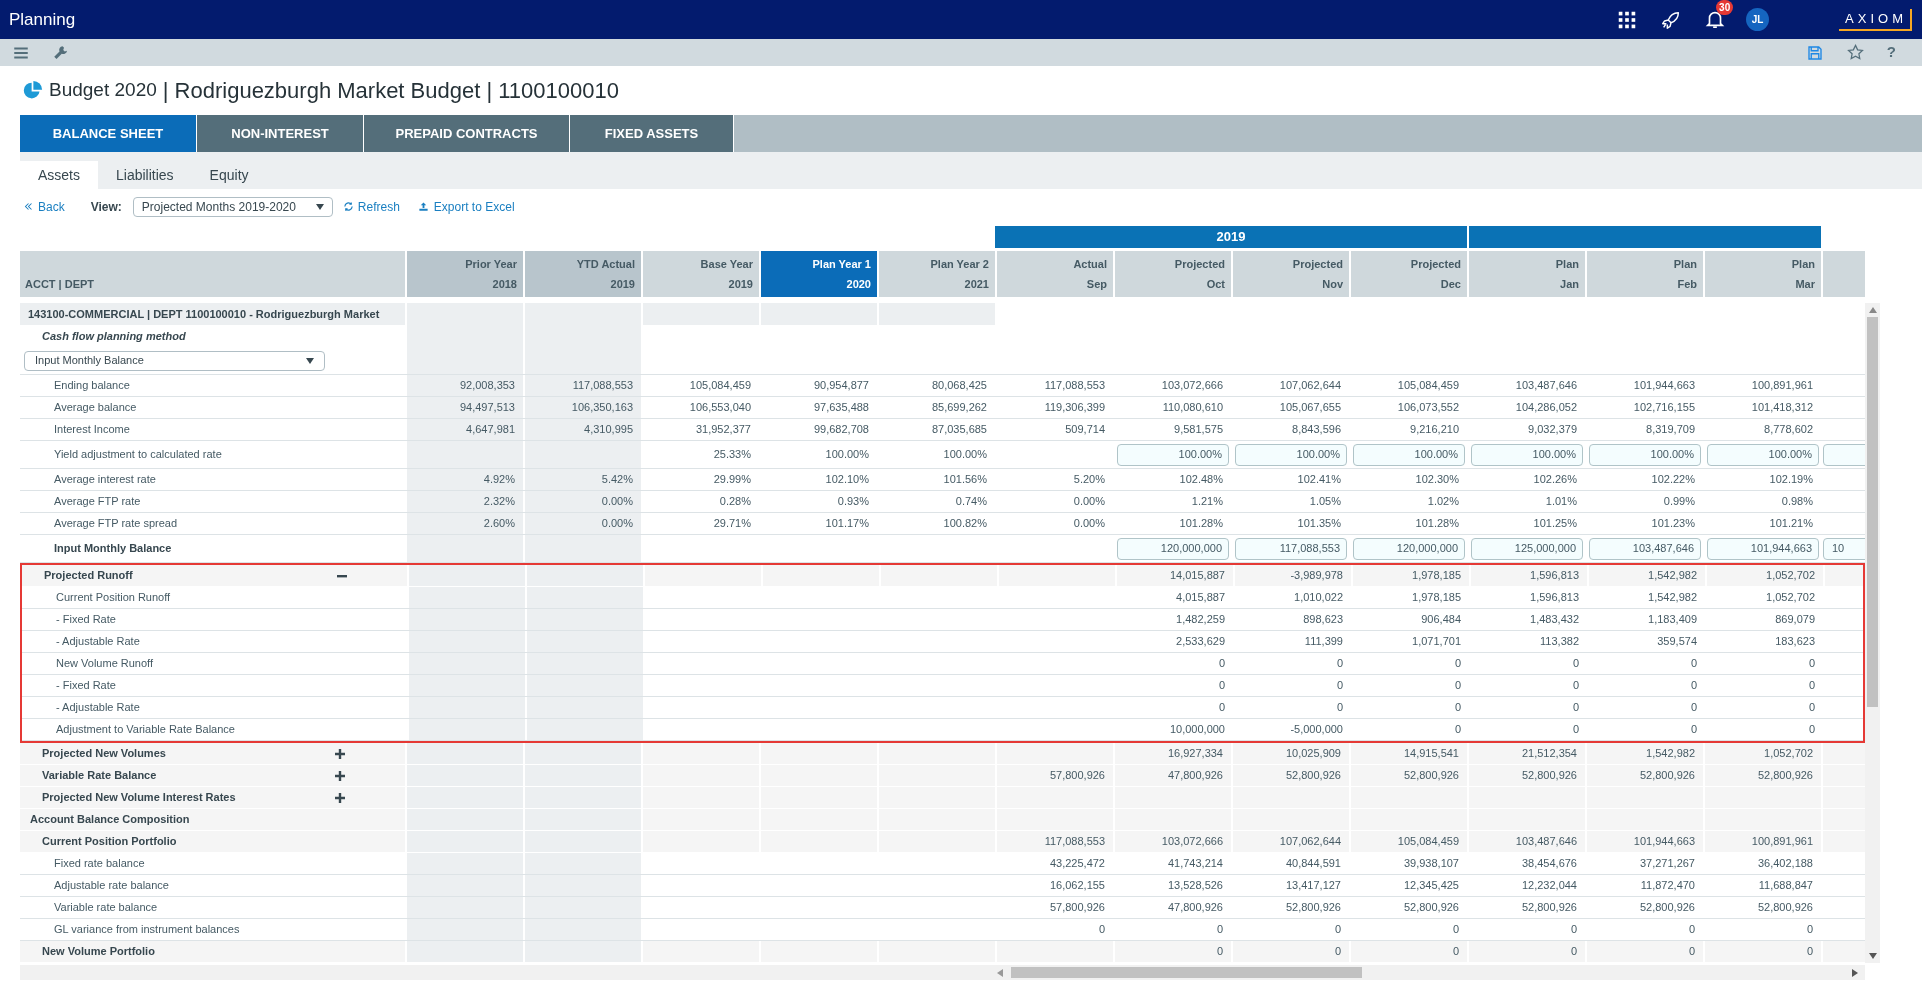 The height and width of the screenshot is (981, 1922). What do you see at coordinates (1646, 641) in the screenshot?
I see `table-cell: 359,574` at bounding box center [1646, 641].